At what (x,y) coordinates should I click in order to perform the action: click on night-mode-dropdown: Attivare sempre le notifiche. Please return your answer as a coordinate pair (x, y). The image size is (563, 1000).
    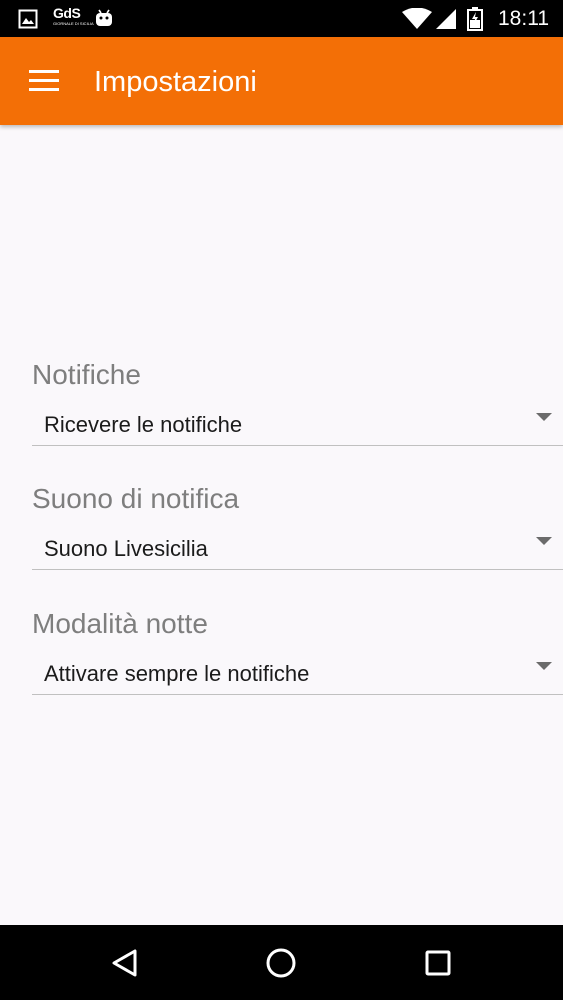
    Looking at the image, I should click on (297, 676).